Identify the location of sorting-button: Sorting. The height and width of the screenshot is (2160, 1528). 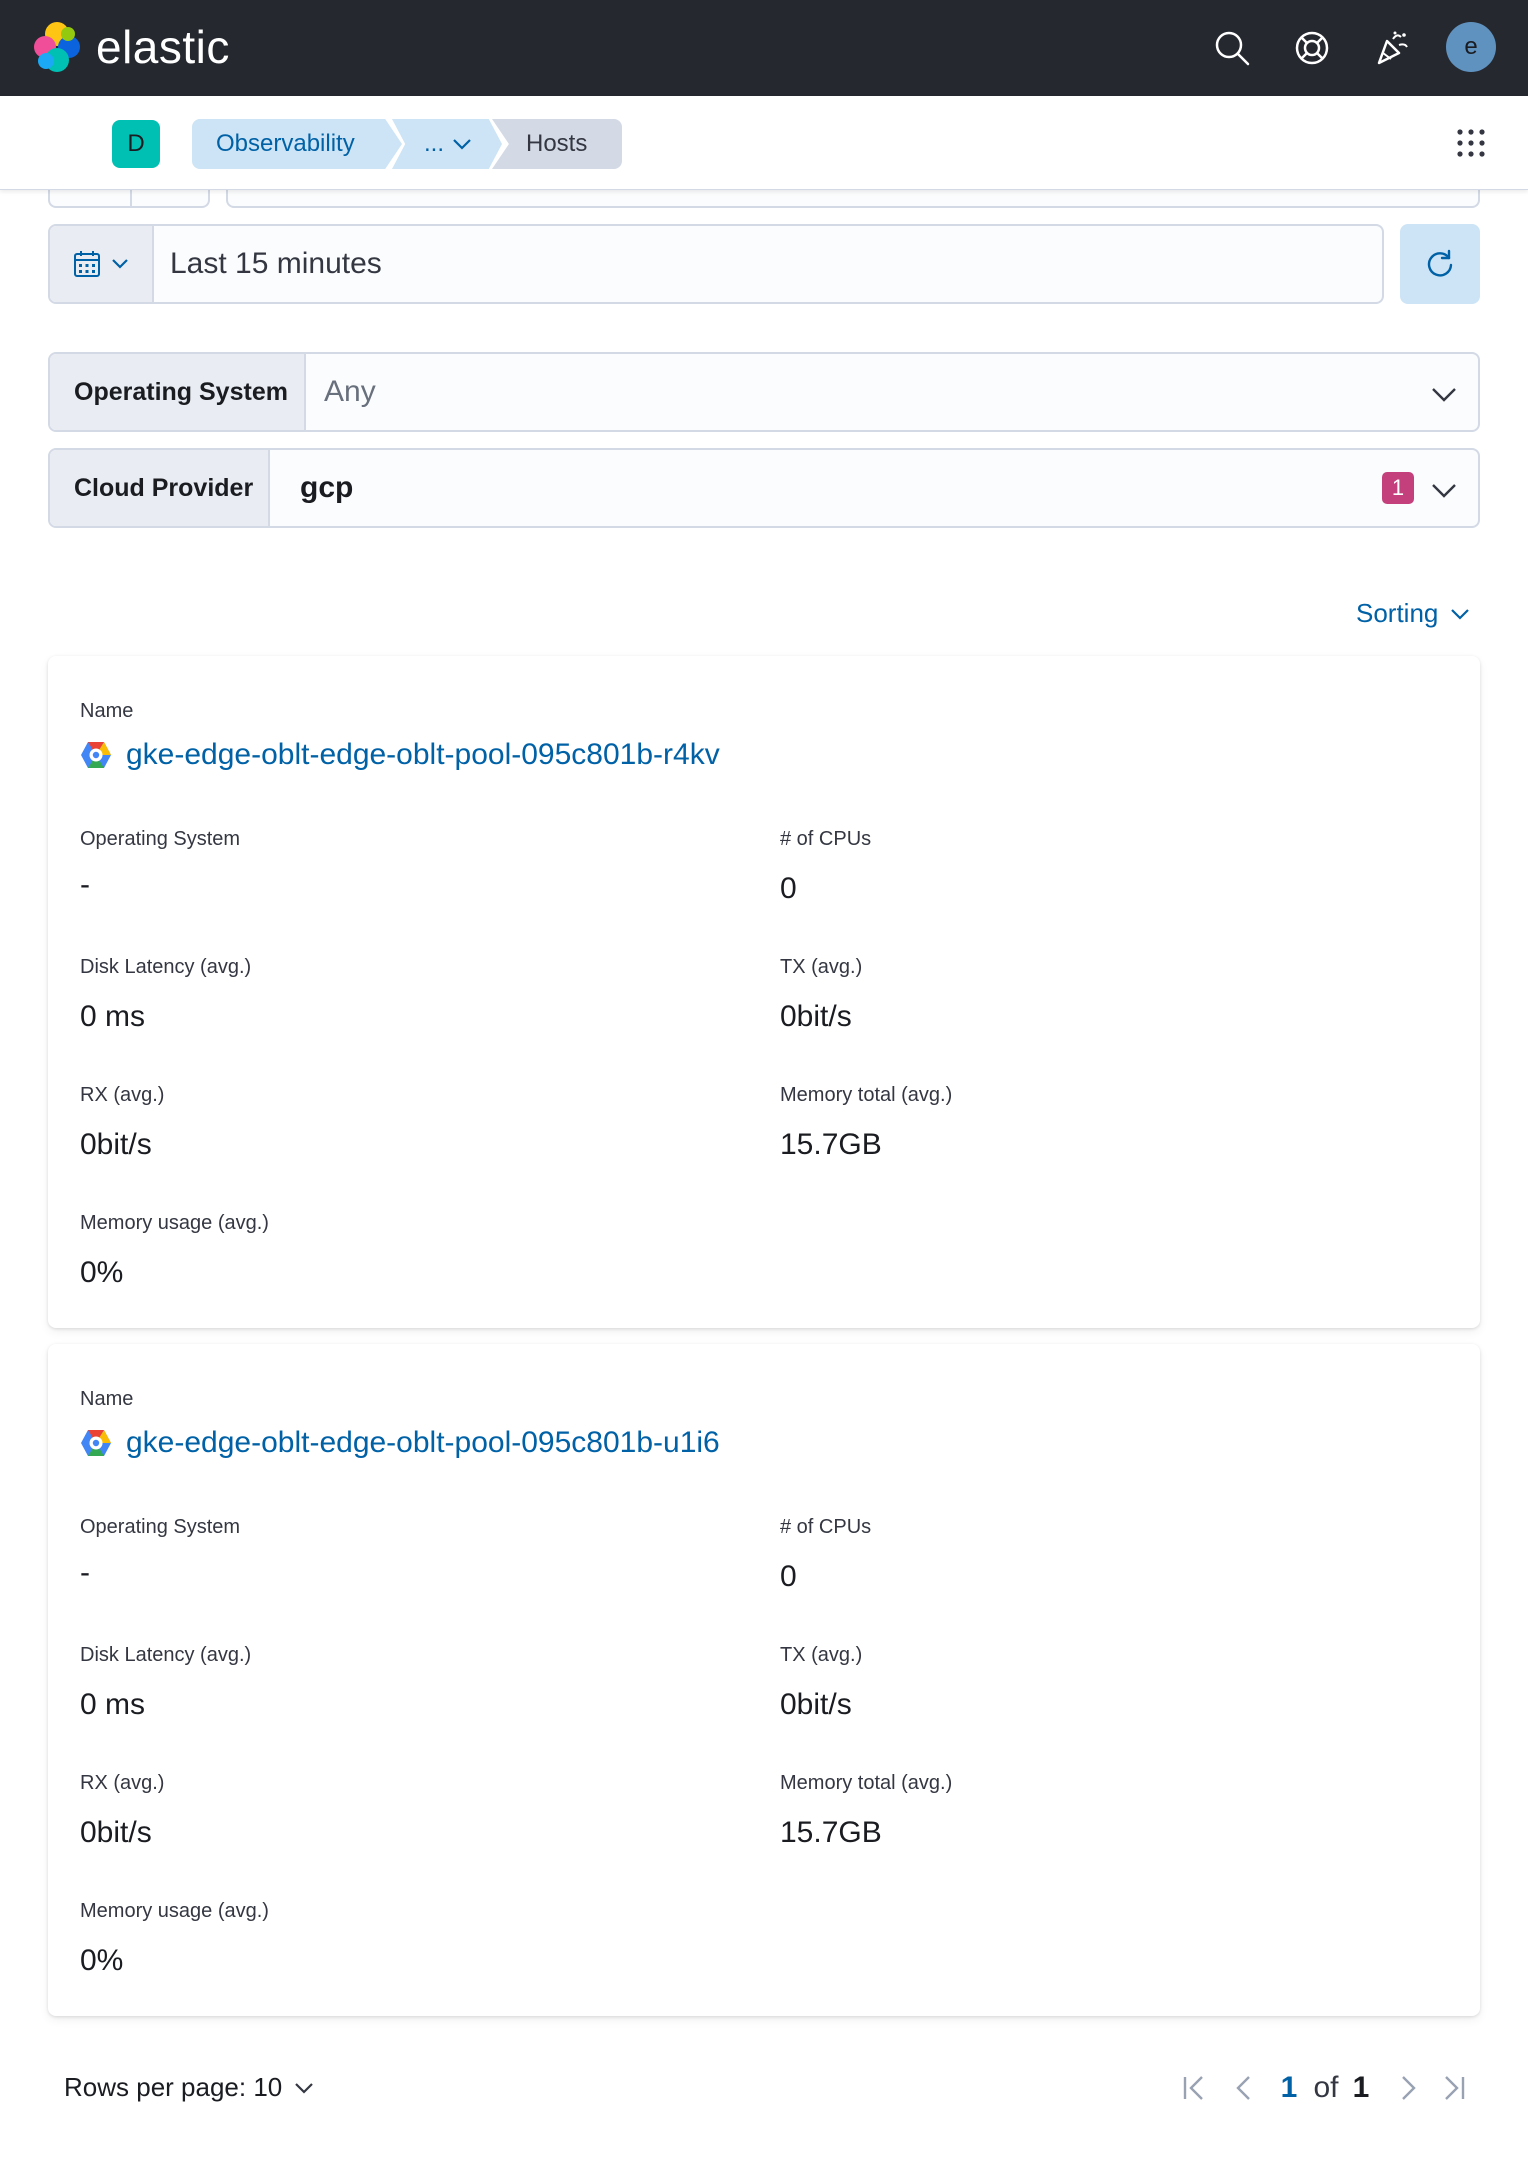
(1413, 613).